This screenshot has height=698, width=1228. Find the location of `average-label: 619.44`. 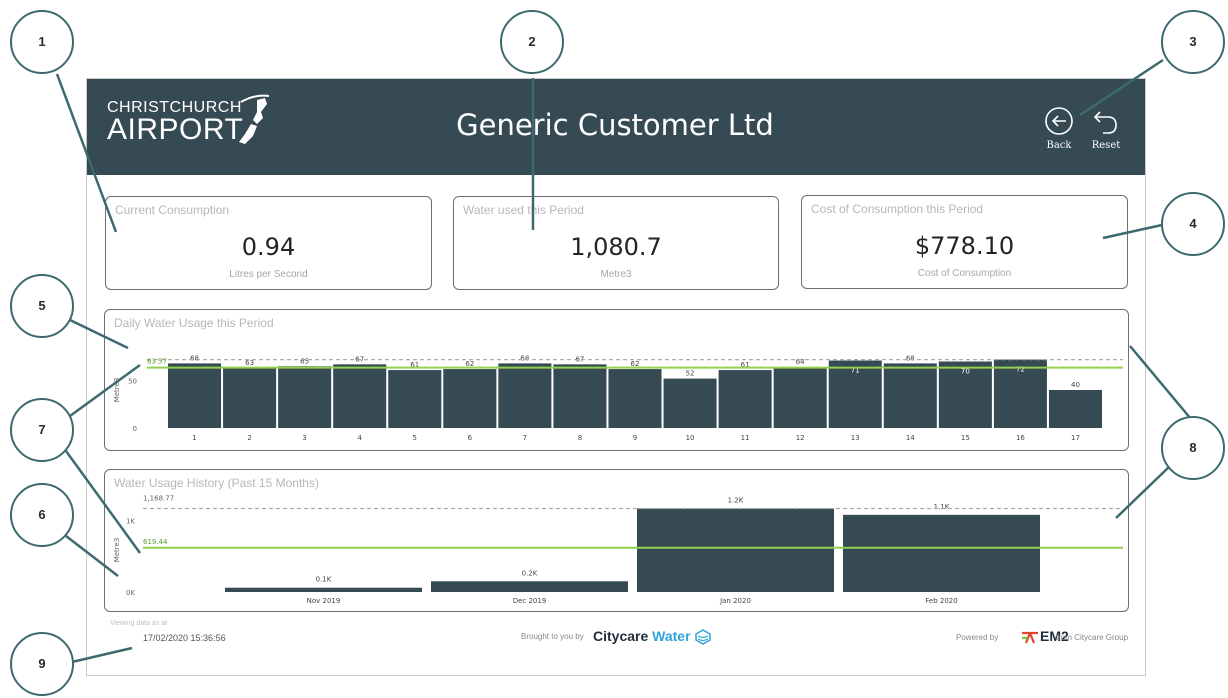

average-label: 619.44 is located at coordinates (155, 542).